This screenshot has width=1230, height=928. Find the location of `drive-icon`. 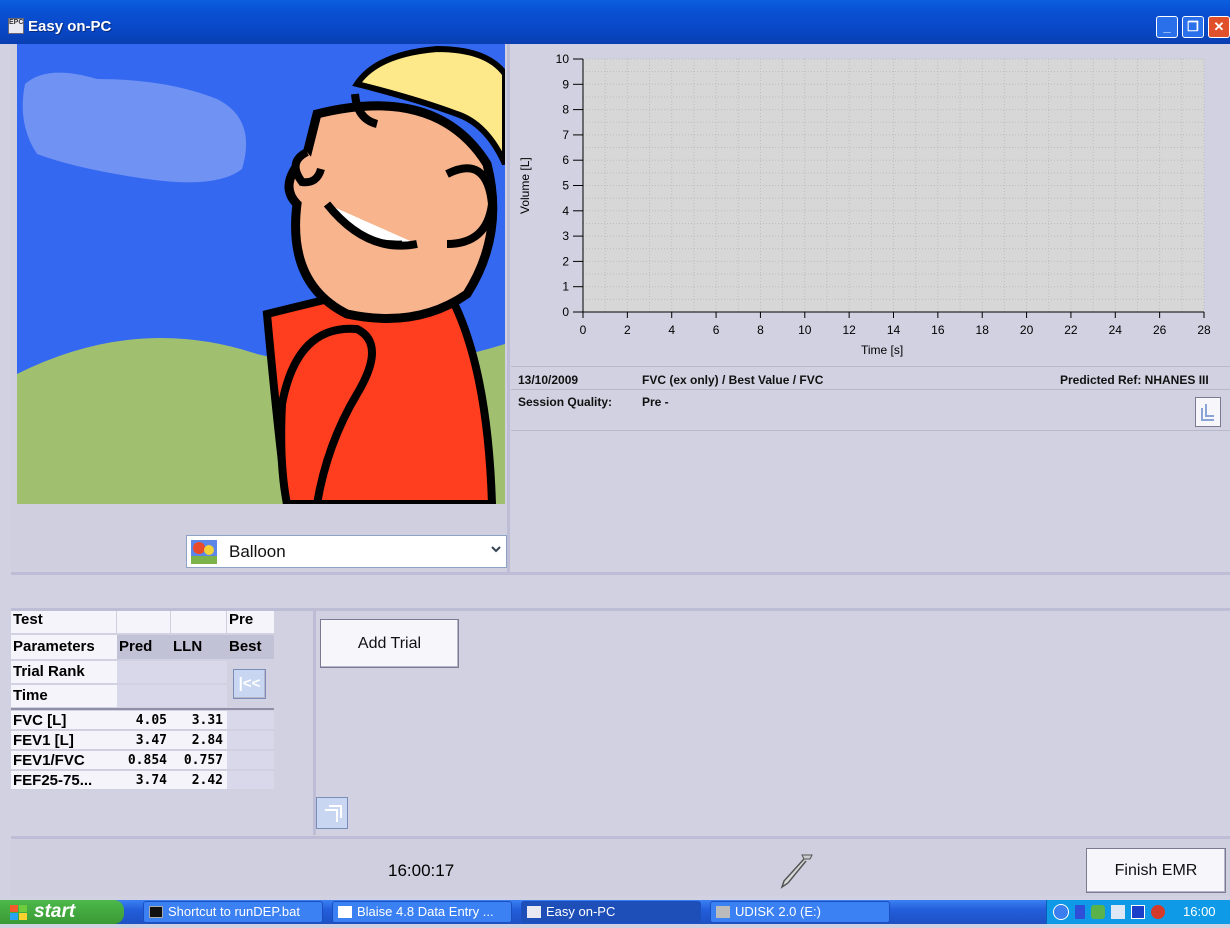

drive-icon is located at coordinates (723, 912).